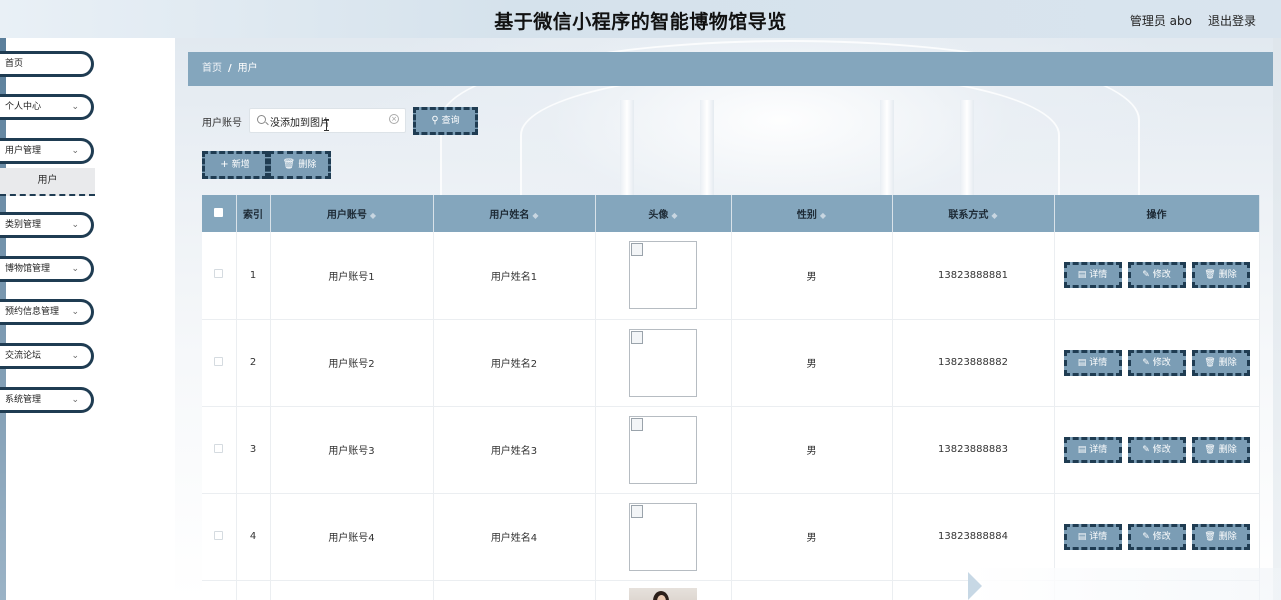 Image resolution: width=1281 pixels, height=600 pixels. I want to click on cell-phone: 13823888882, so click(973, 363).